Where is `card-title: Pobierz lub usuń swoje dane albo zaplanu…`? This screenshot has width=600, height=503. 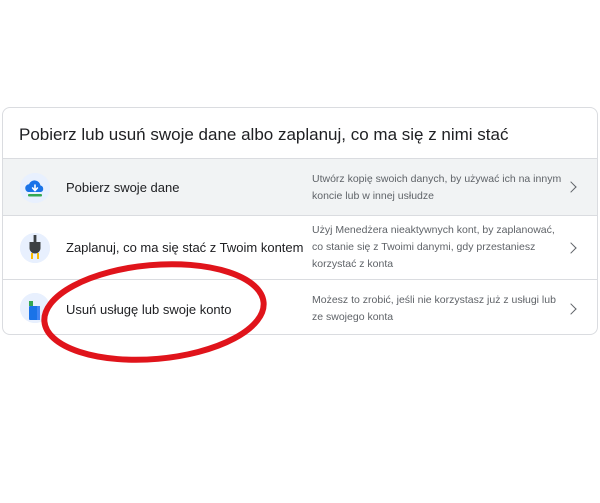 card-title: Pobierz lub usuń swoje dane albo zaplanu… is located at coordinates (264, 134).